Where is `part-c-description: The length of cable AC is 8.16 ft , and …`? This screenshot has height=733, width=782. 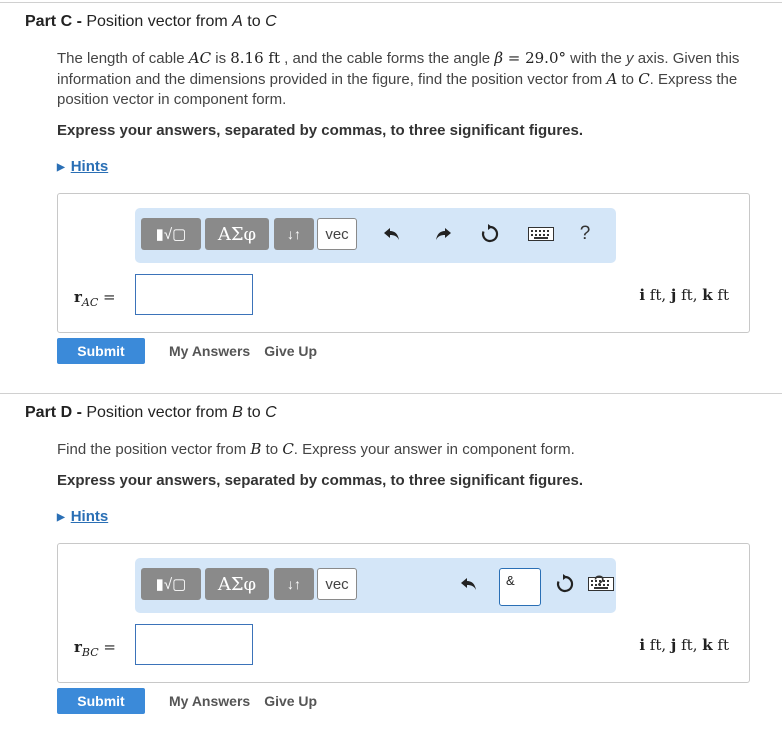 part-c-description: The length of cable AC is 8.16 ft , and … is located at coordinates (398, 78).